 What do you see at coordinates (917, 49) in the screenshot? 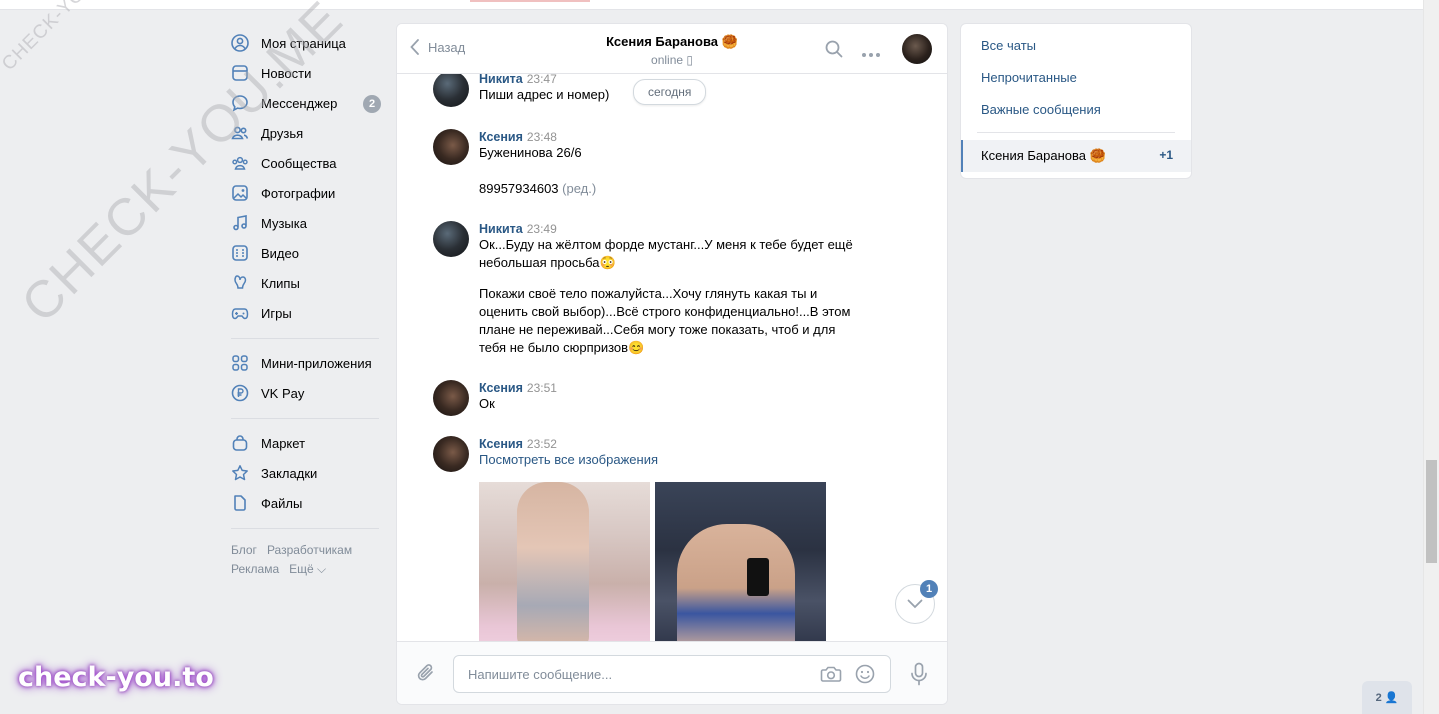
I see `chat-avatar` at bounding box center [917, 49].